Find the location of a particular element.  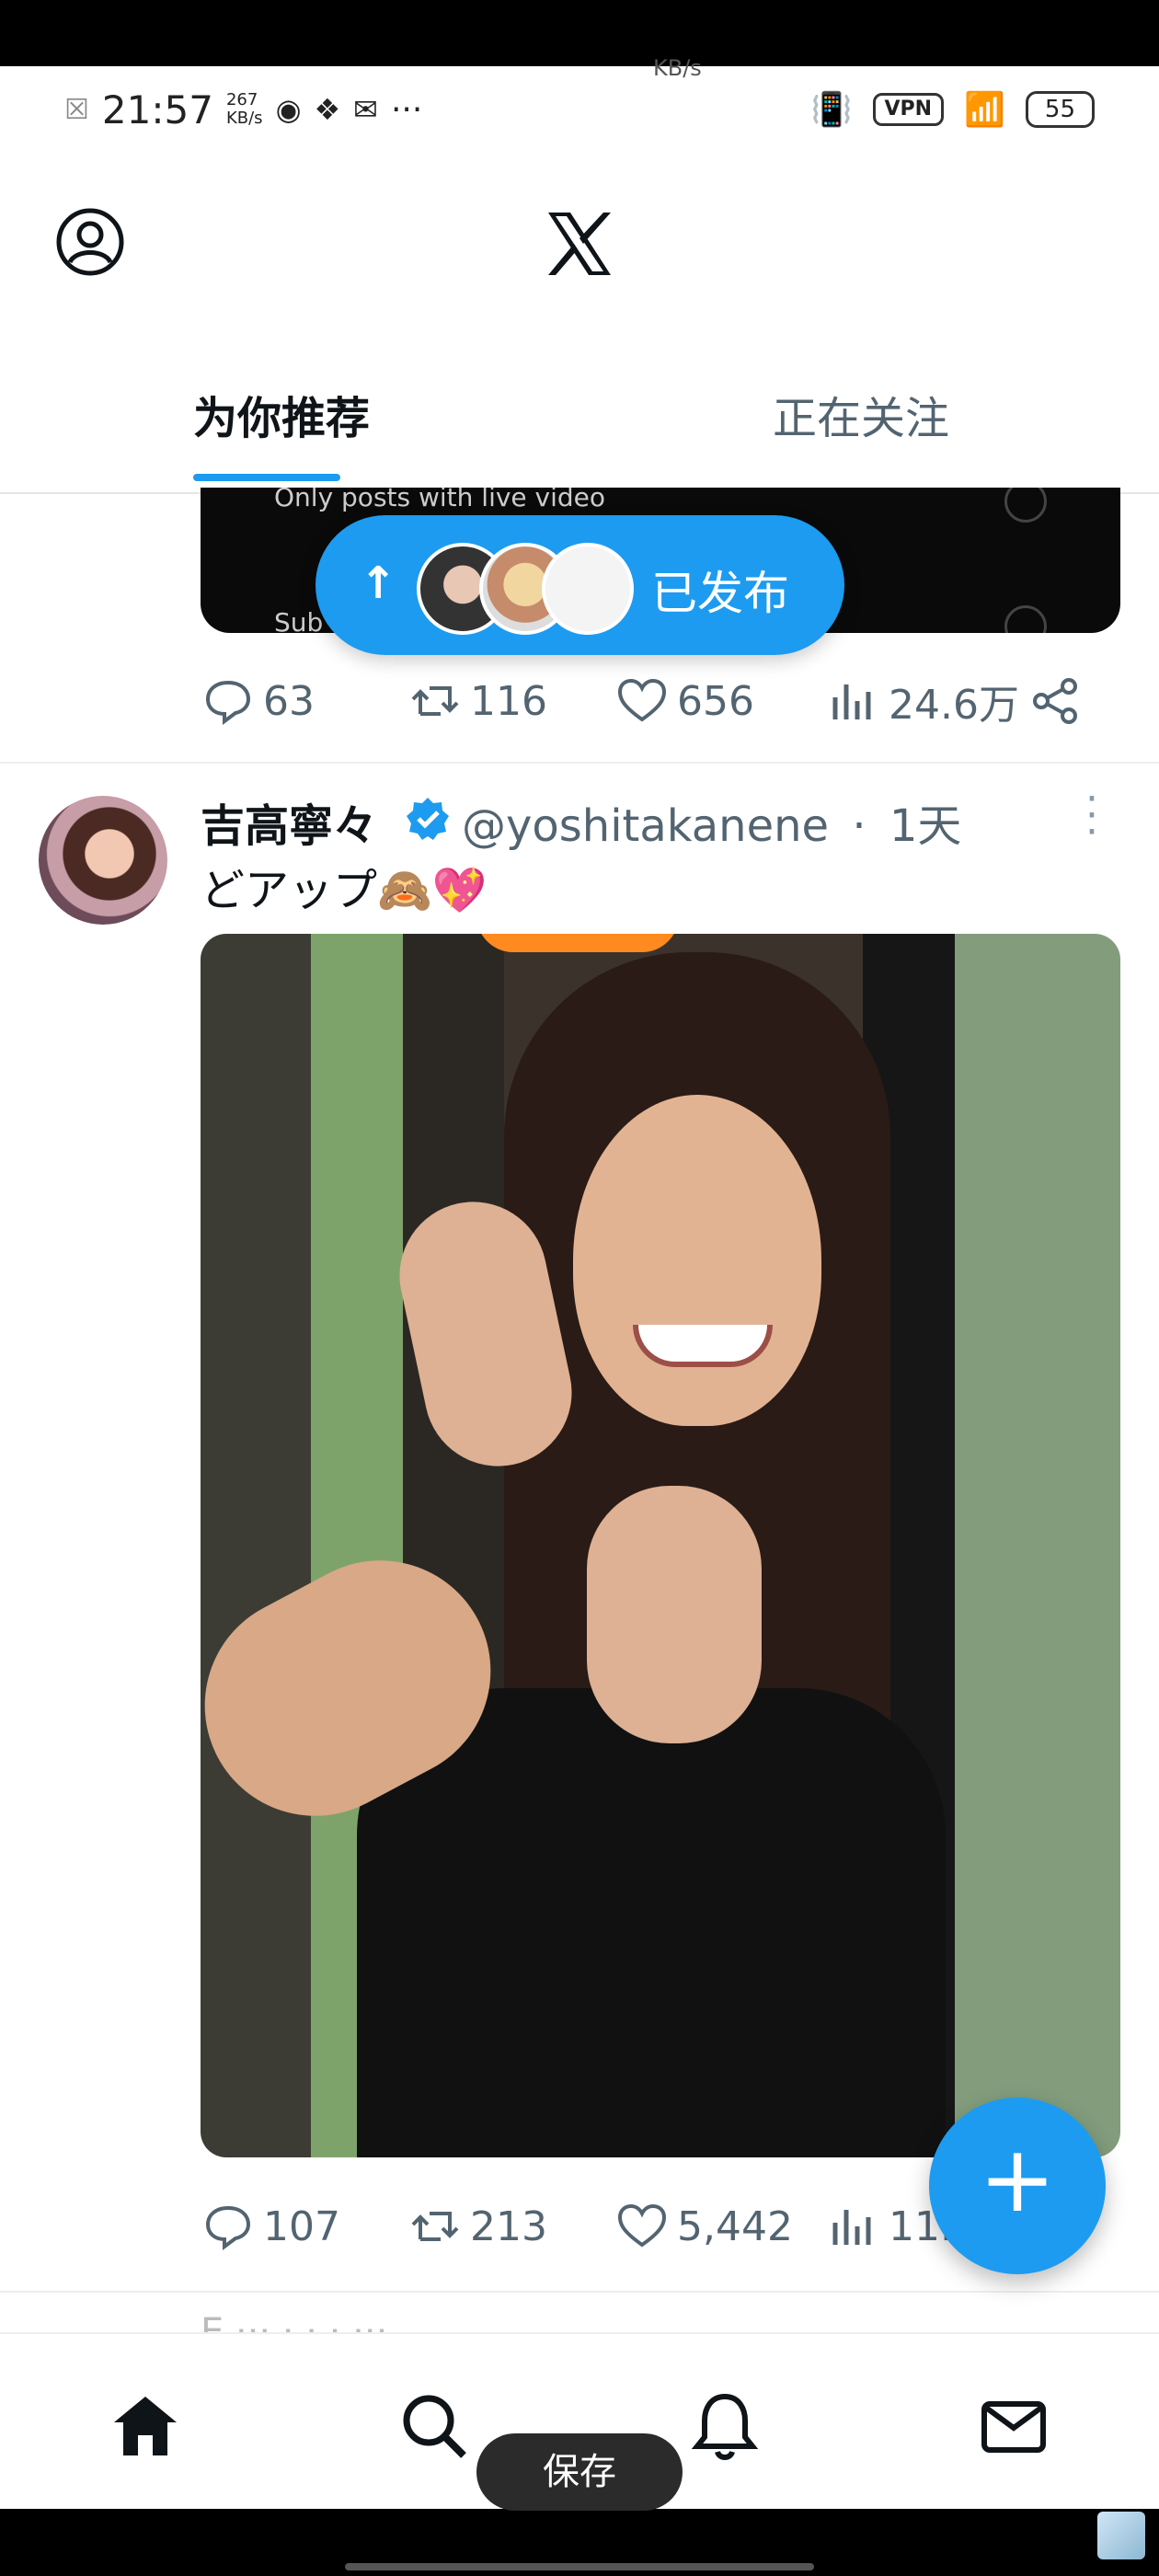

repost-button: 116 is located at coordinates (477, 701).